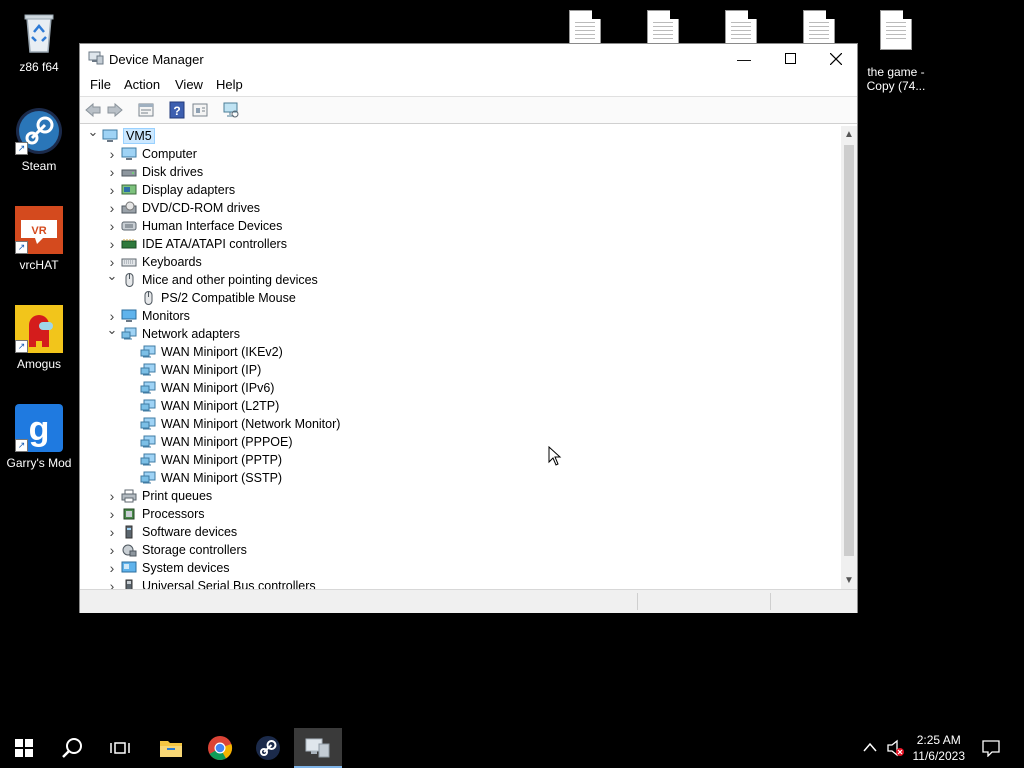 The width and height of the screenshot is (1024, 768). Describe the element at coordinates (39, 166) in the screenshot. I see `desktop-icon-label: Steam` at that location.